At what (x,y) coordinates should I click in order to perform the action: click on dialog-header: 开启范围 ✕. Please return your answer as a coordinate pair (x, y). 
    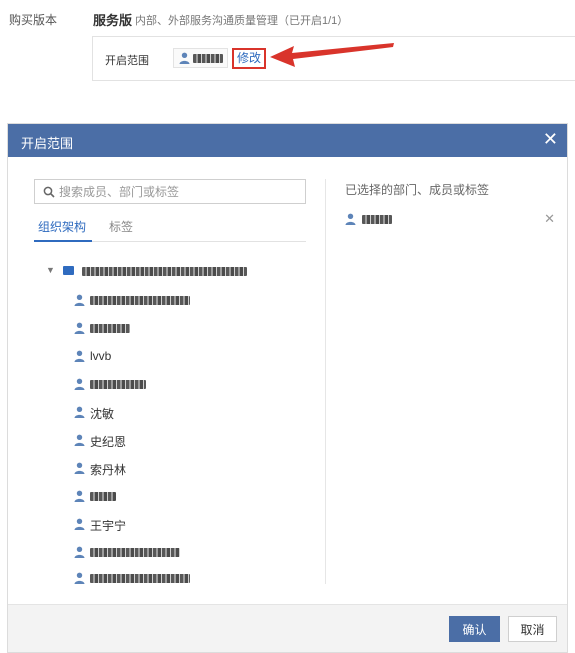
    Looking at the image, I should click on (287, 140).